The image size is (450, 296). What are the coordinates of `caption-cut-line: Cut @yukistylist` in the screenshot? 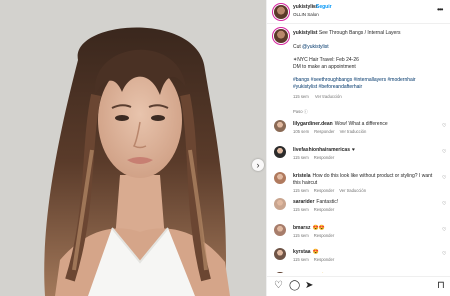 It's located at (311, 47).